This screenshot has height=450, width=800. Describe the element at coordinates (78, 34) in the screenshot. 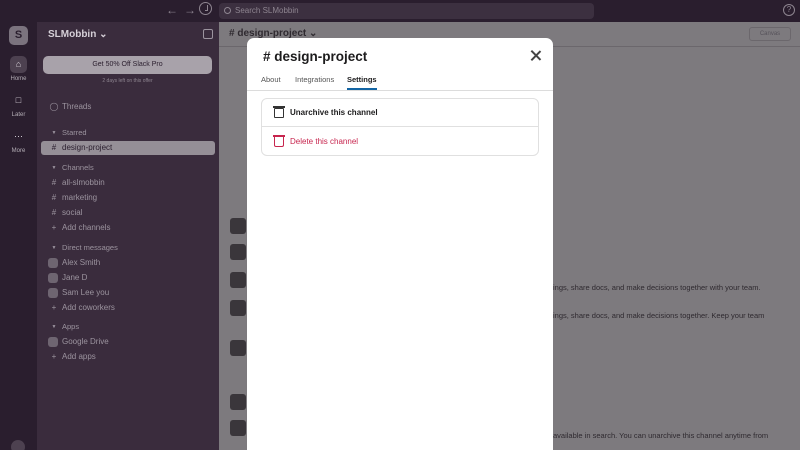

I see `workspace-name: SLMobbin ⌄` at that location.